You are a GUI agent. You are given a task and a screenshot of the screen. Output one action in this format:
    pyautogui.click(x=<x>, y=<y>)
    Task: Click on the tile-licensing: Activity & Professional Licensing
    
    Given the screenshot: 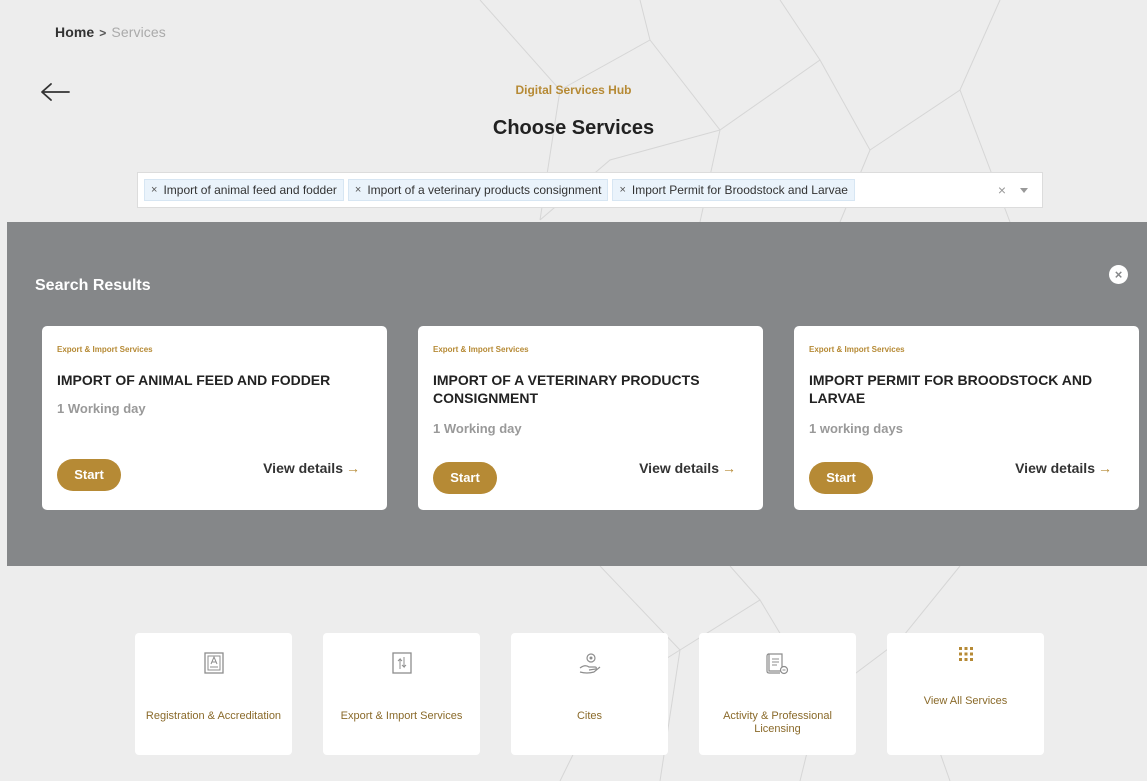 What is the action you would take?
    pyautogui.click(x=777, y=694)
    